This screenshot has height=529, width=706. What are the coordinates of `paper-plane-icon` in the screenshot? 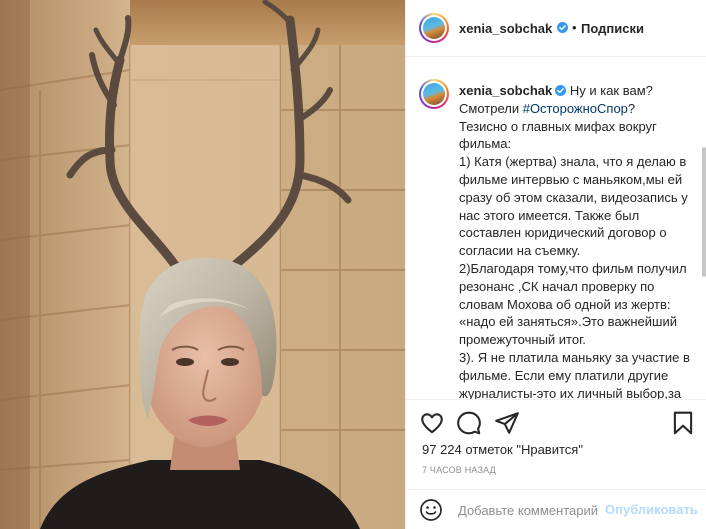 It's located at (507, 423).